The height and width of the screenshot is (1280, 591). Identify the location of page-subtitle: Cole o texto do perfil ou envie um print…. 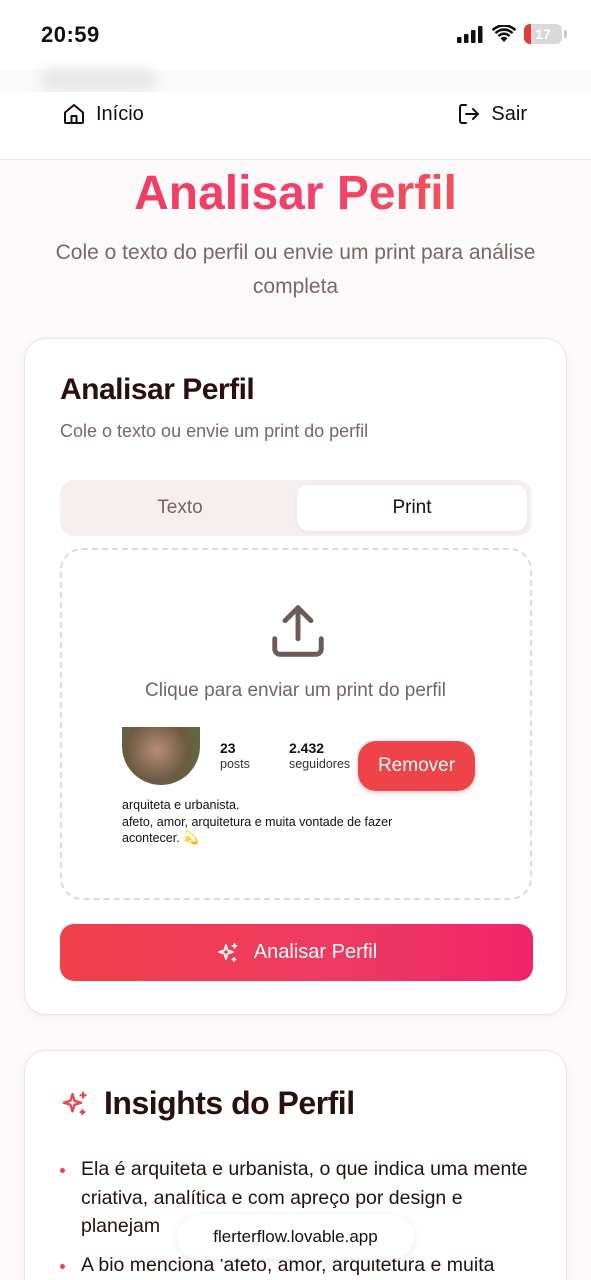
(295, 269).